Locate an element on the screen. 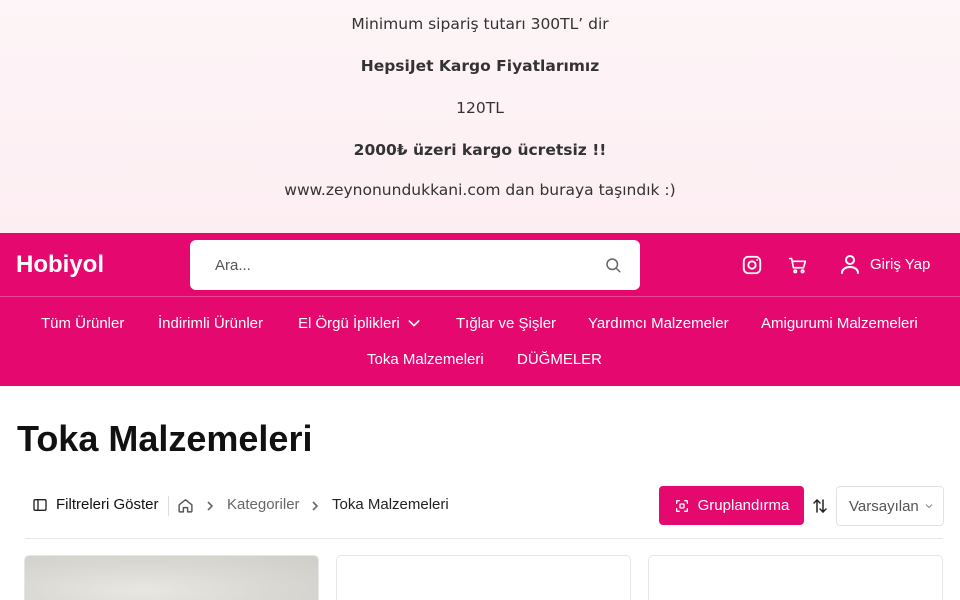  nav-item-hooks-needles: Tığlar ve Şişler is located at coordinates (506, 323).